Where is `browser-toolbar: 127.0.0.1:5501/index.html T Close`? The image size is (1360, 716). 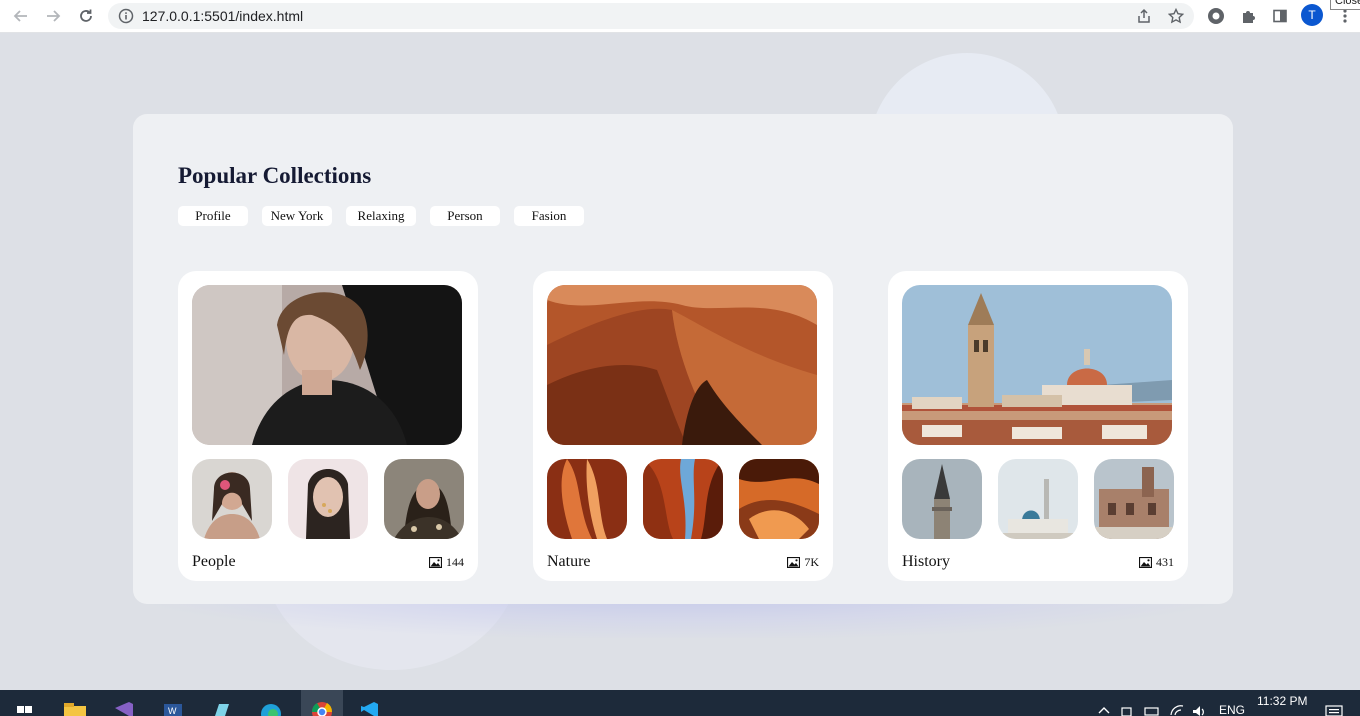
browser-toolbar: 127.0.0.1:5501/index.html T Close is located at coordinates (680, 16).